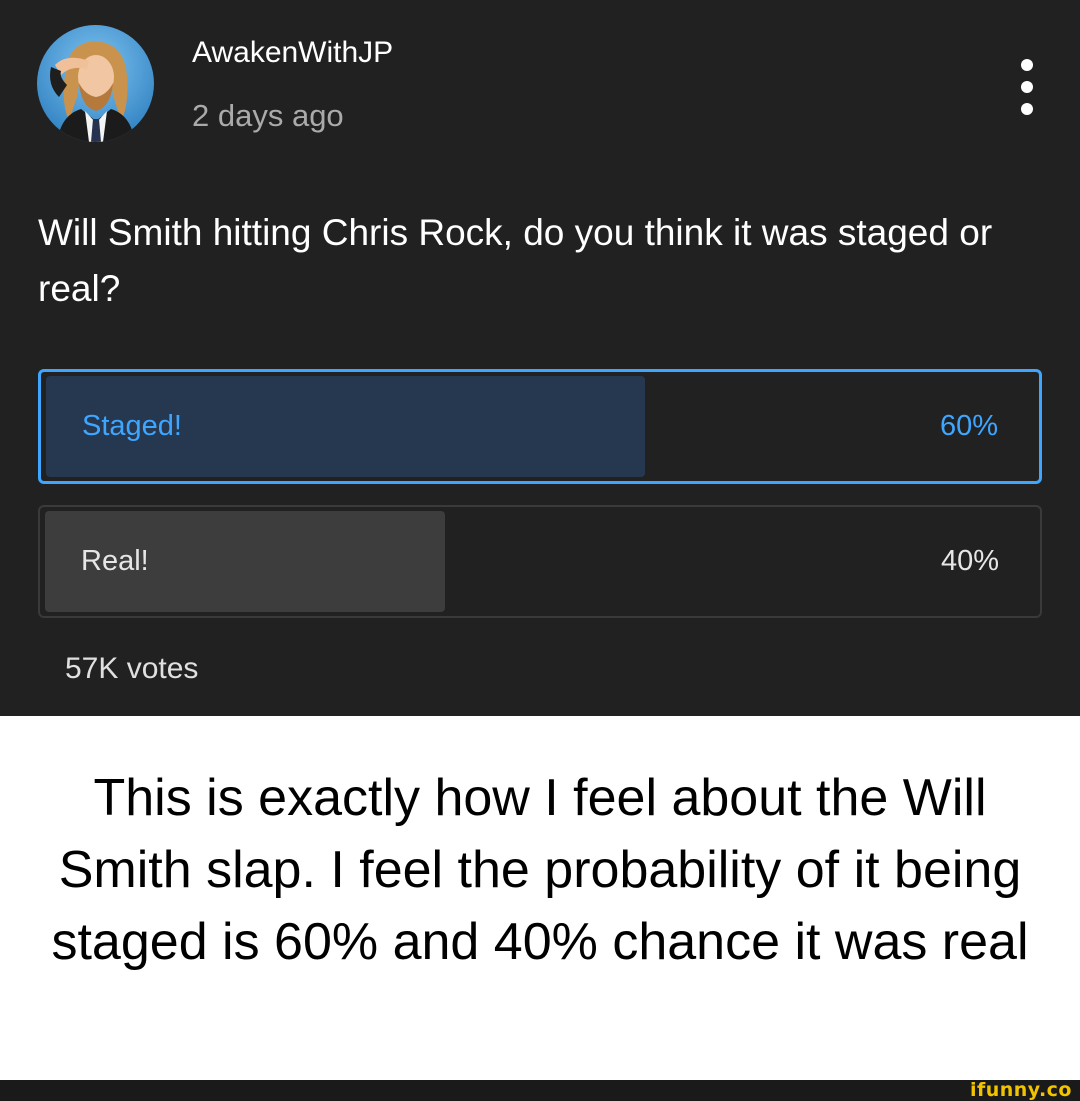  Describe the element at coordinates (1020, 1090) in the screenshot. I see `ifunny-watermark: ifunny.co` at that location.